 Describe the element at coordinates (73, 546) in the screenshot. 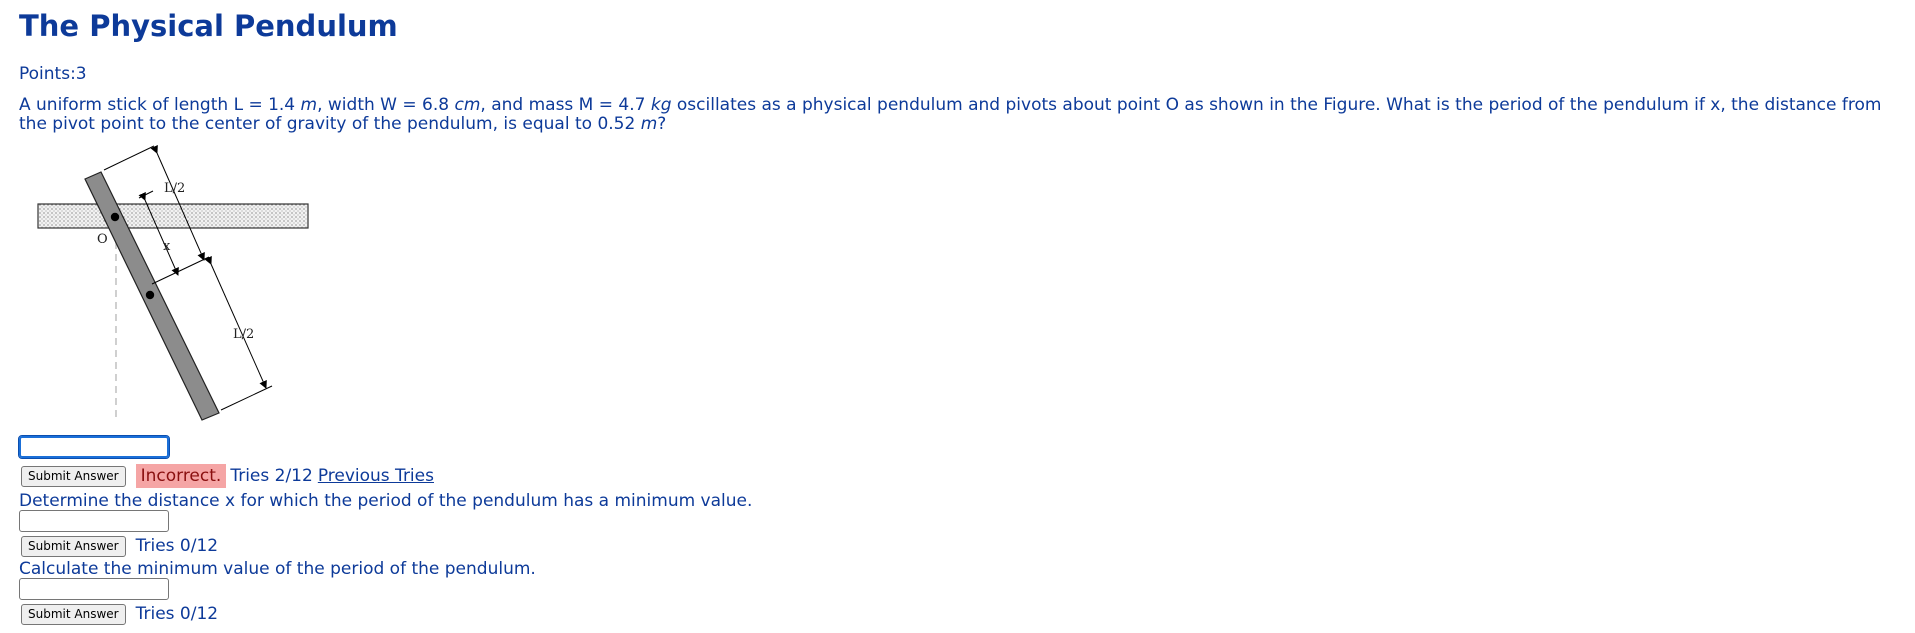

I see `submit-answer-button-2: Submit Answer` at that location.